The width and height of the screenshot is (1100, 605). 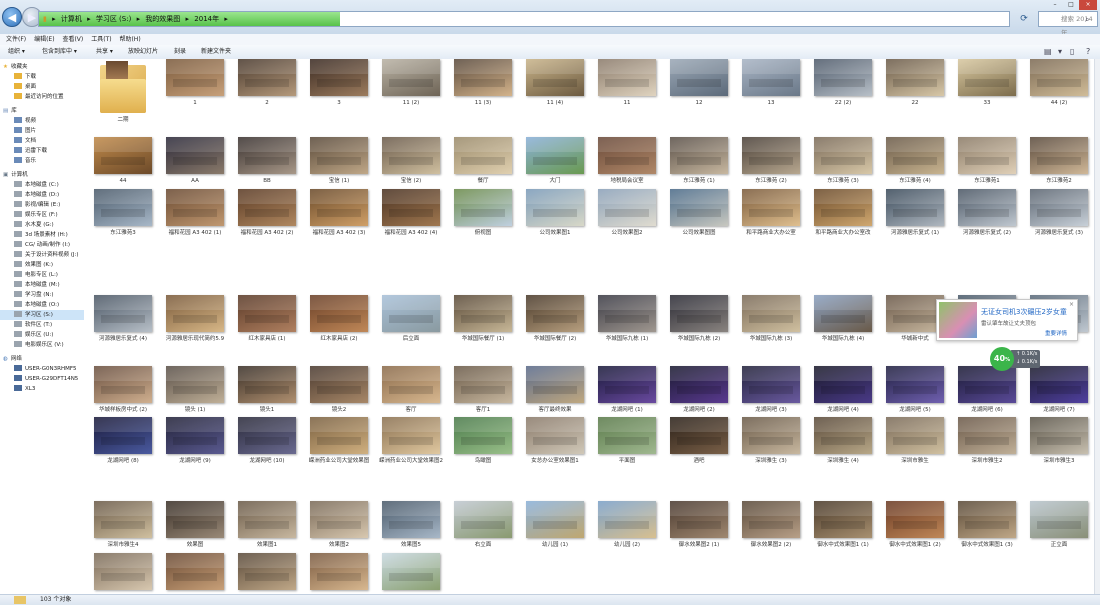 I want to click on image-file-item: 深圳市雅生3, so click(x=1059, y=445).